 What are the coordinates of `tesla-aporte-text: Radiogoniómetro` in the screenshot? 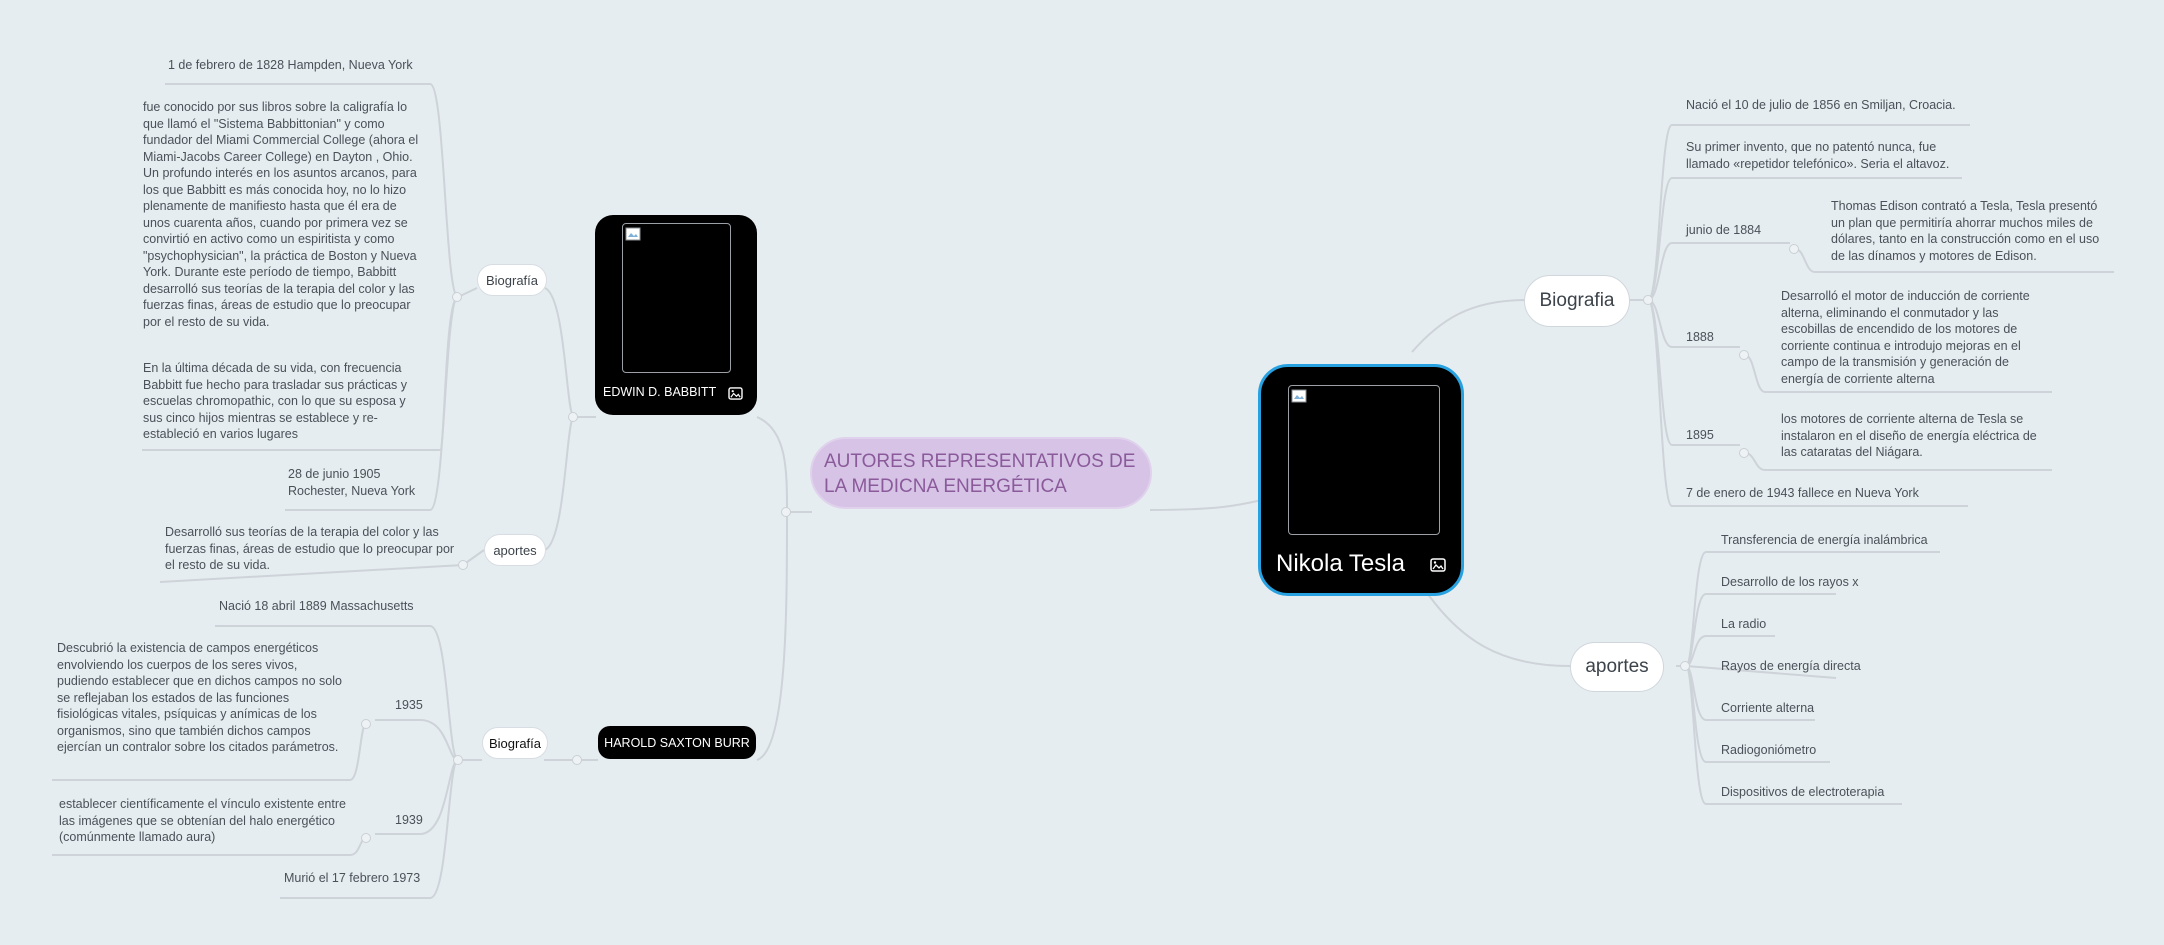 It's located at (1769, 750).